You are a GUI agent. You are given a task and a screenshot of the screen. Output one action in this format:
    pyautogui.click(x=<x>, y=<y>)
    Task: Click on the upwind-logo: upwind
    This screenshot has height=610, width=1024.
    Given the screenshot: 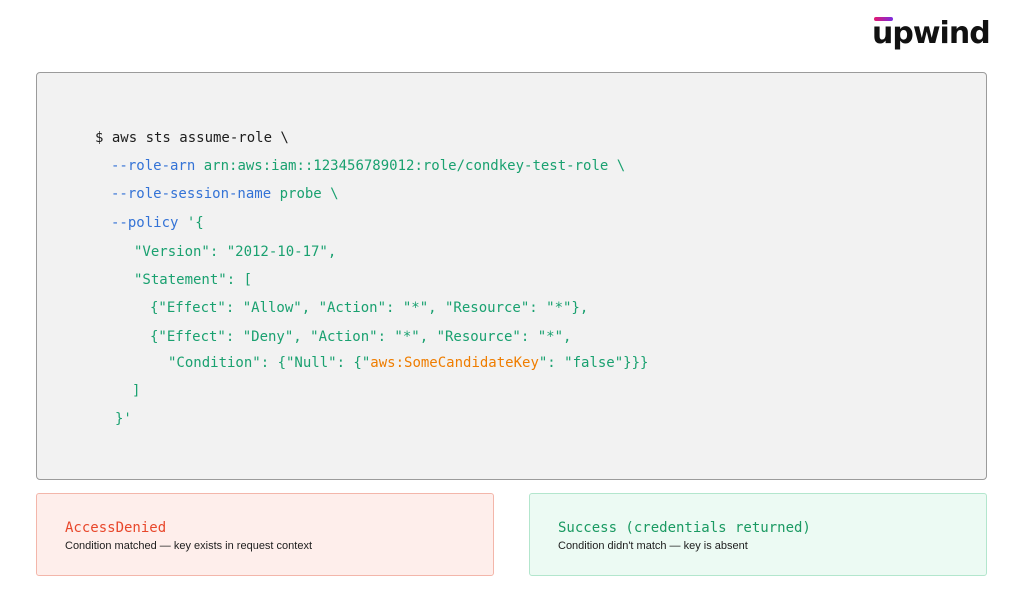 What is the action you would take?
    pyautogui.click(x=931, y=34)
    